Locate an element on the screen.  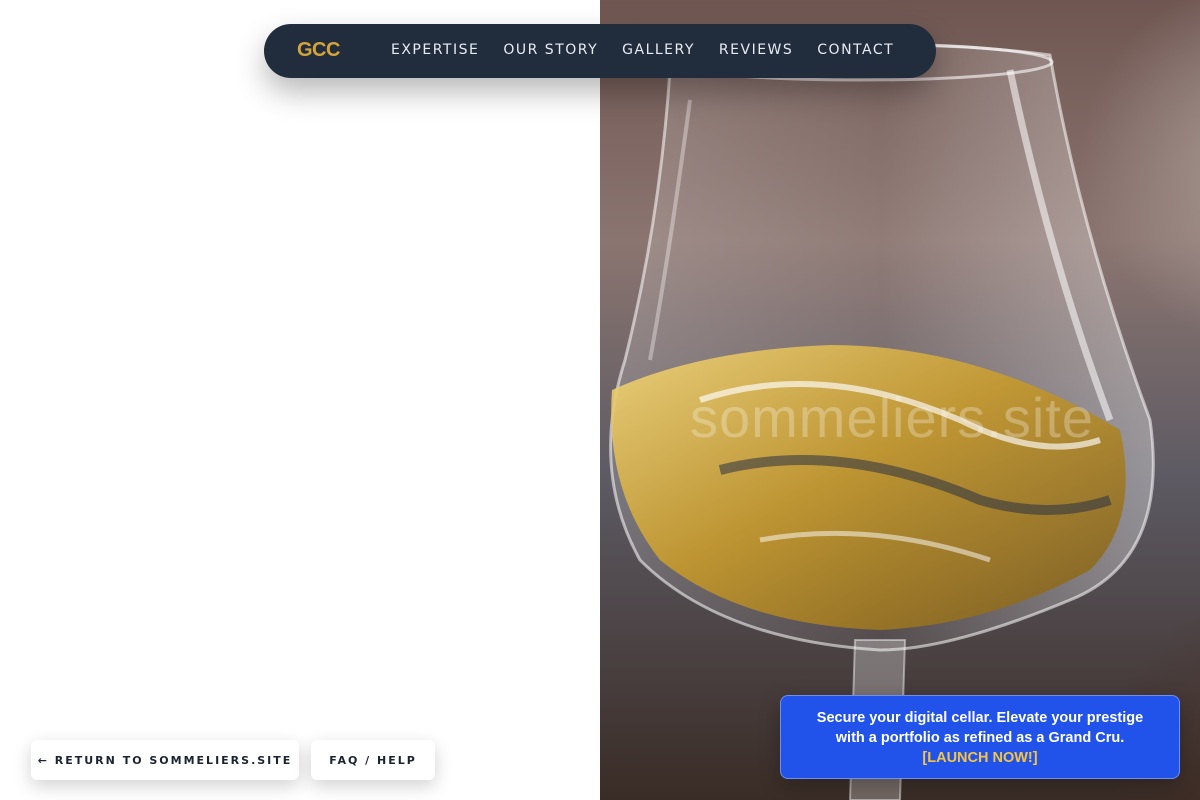
nav-link-reviews: REVIEWS is located at coordinates (756, 50).